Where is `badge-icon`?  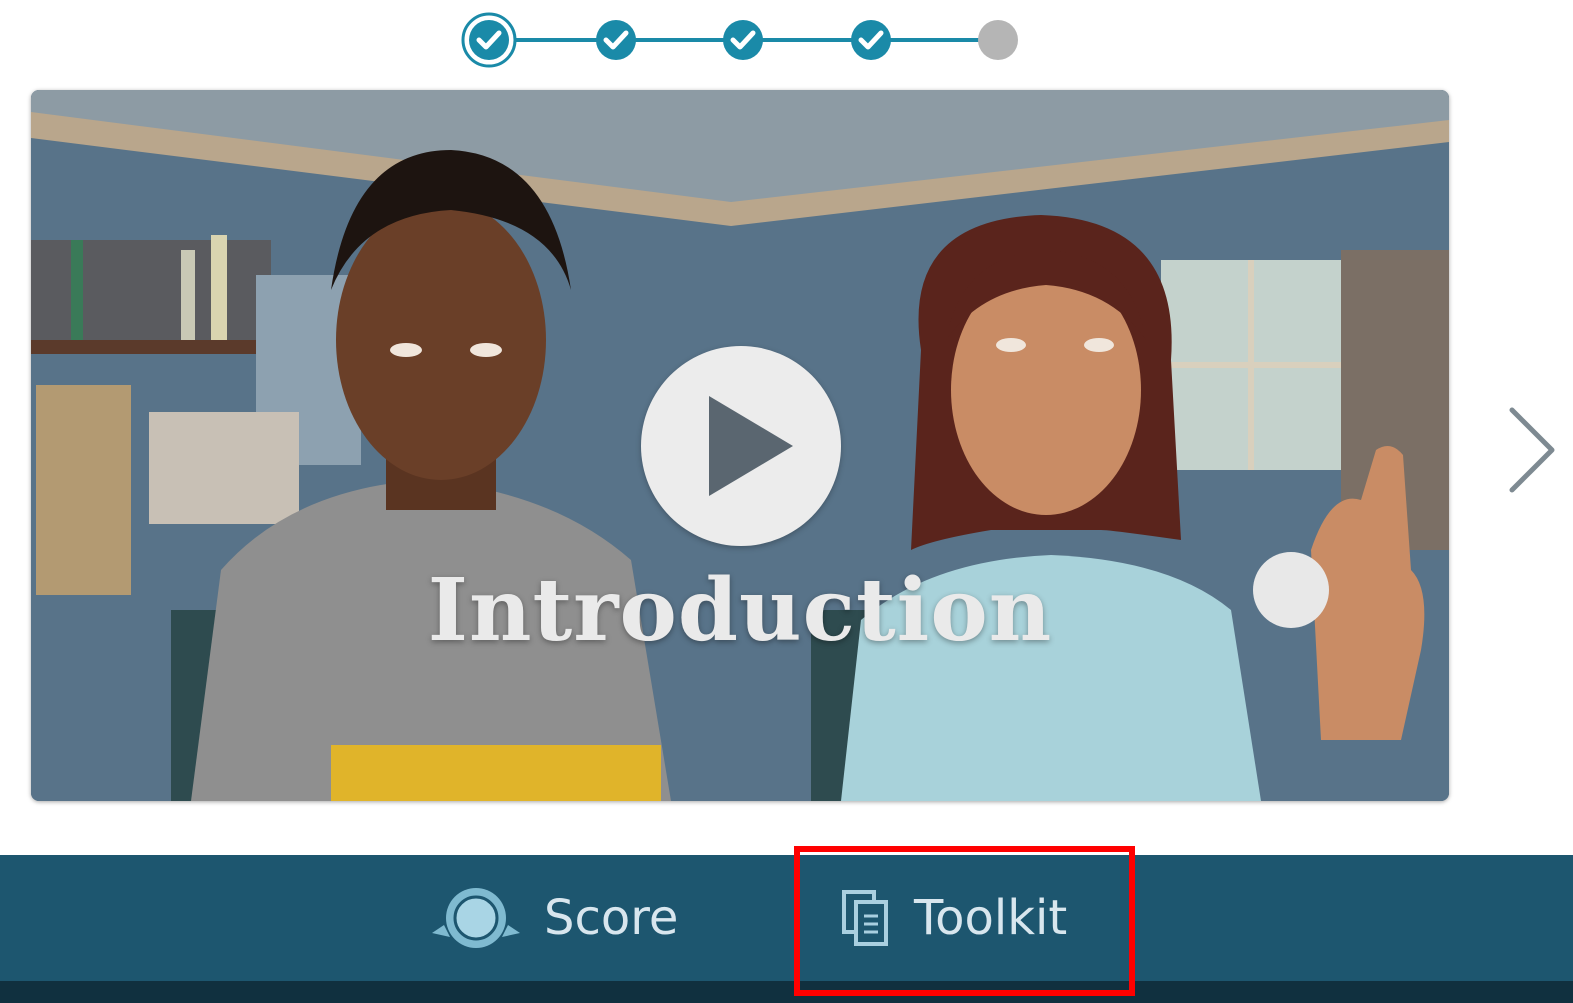
badge-icon is located at coordinates (476, 918).